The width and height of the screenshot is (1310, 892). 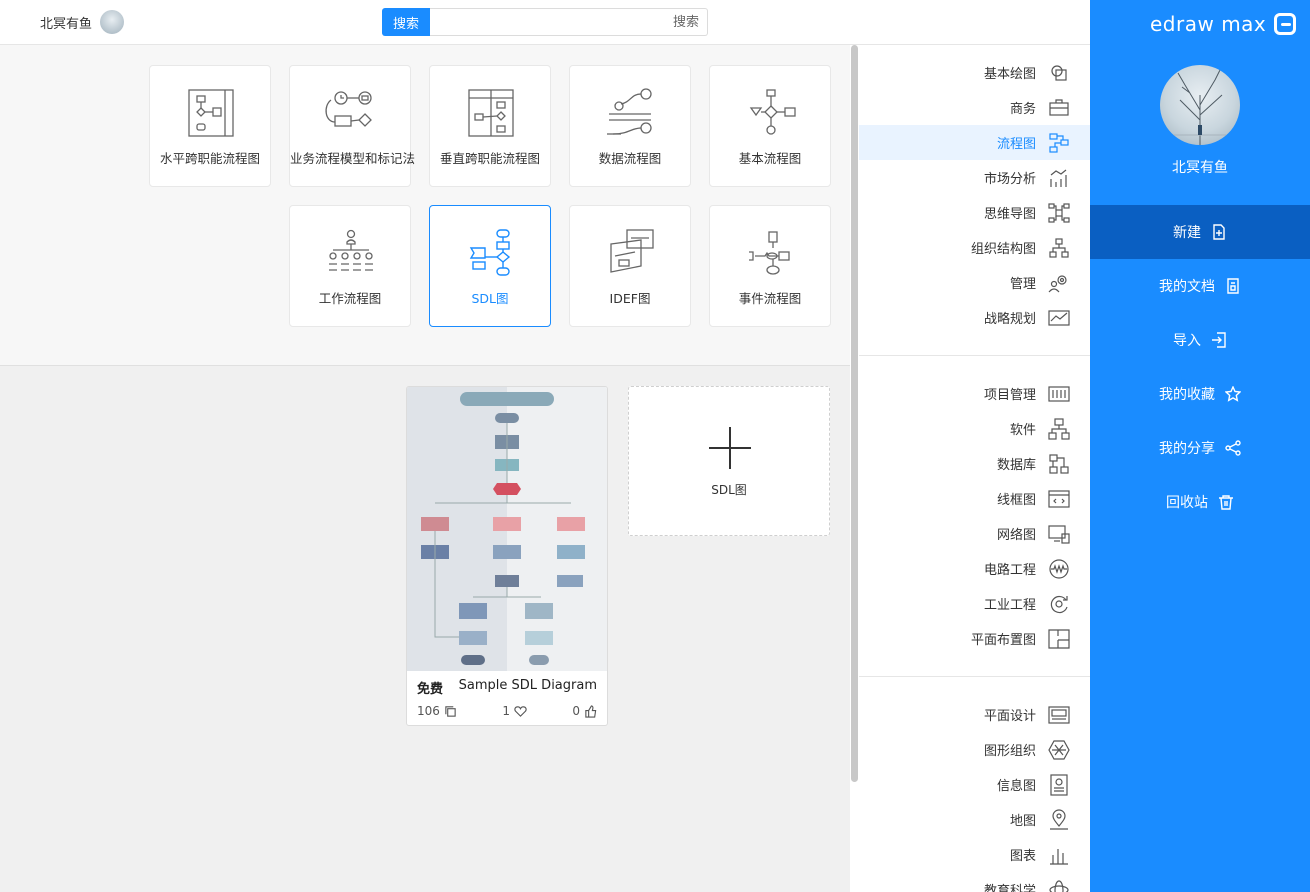 I want to click on app-logo: edraw max, so click(x=1223, y=24).